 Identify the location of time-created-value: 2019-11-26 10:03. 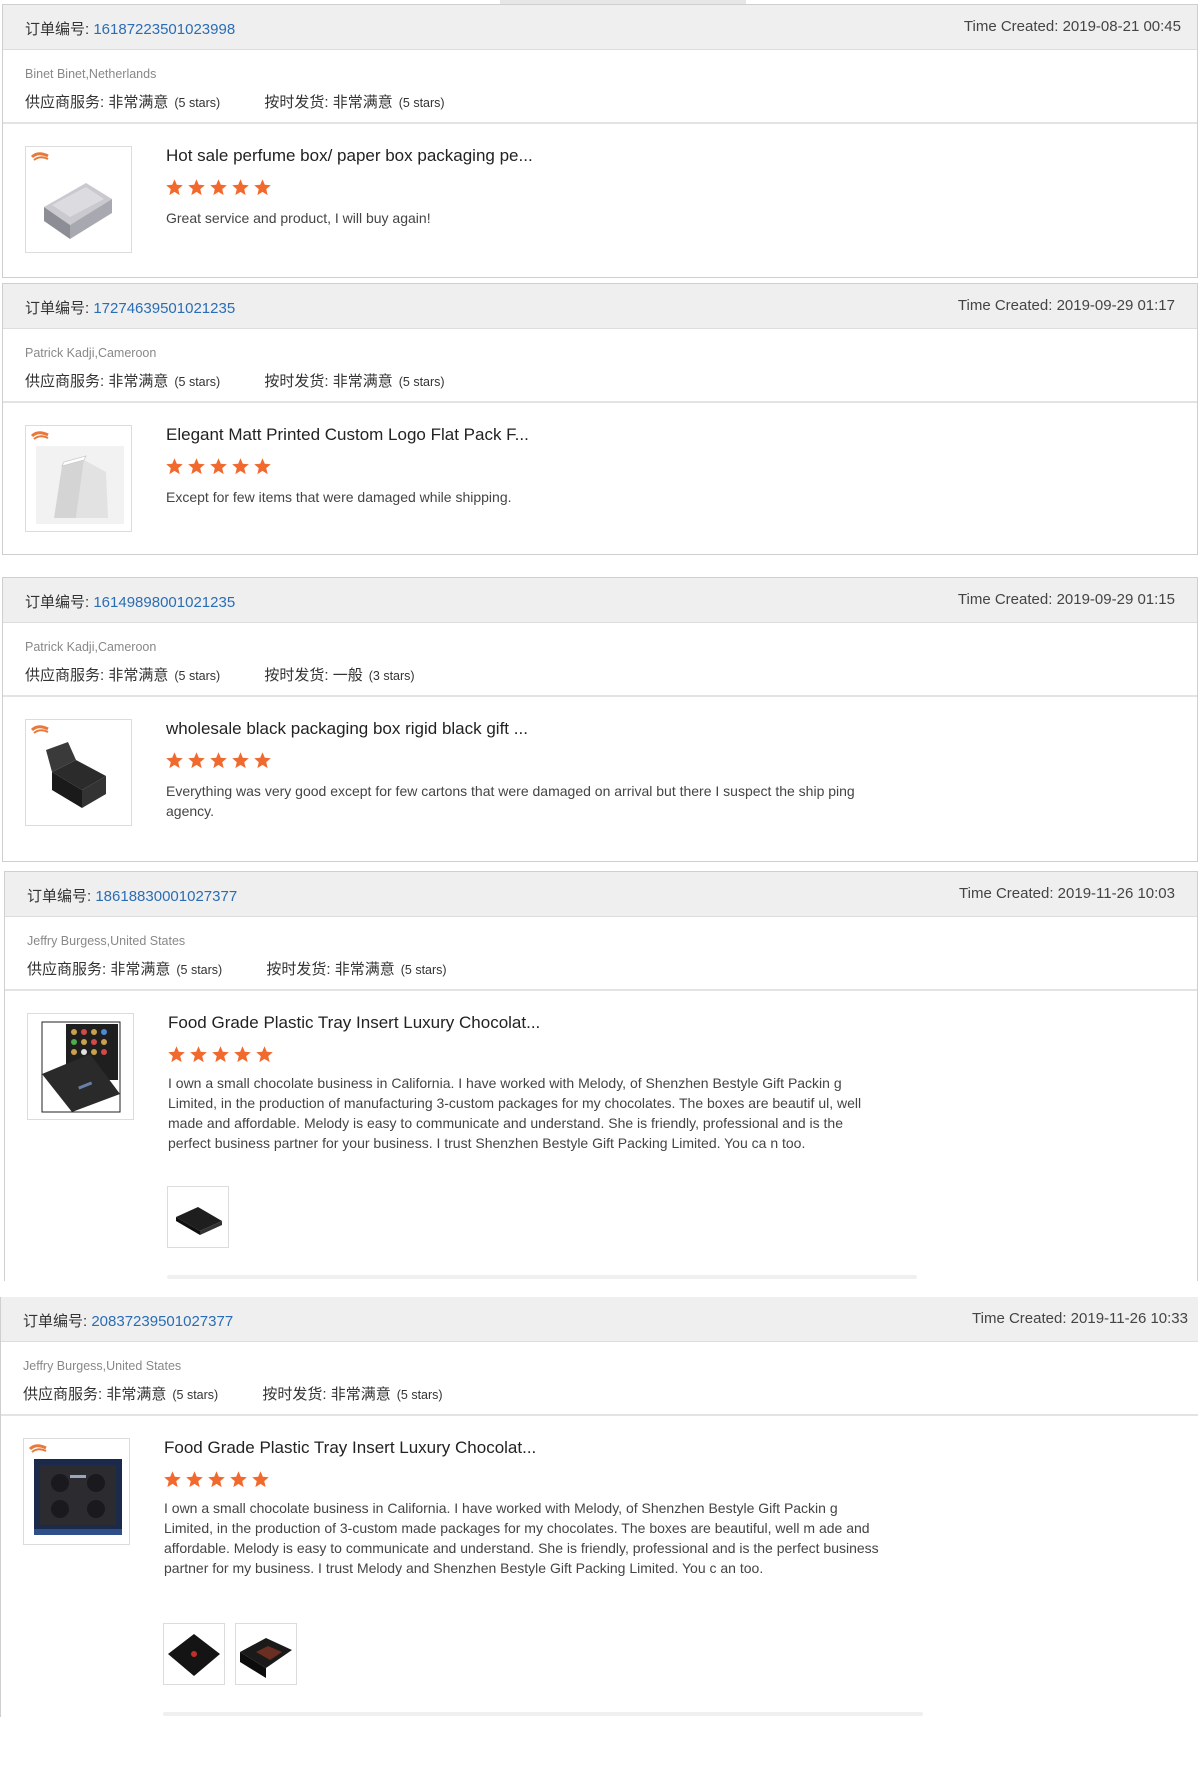
(1116, 893).